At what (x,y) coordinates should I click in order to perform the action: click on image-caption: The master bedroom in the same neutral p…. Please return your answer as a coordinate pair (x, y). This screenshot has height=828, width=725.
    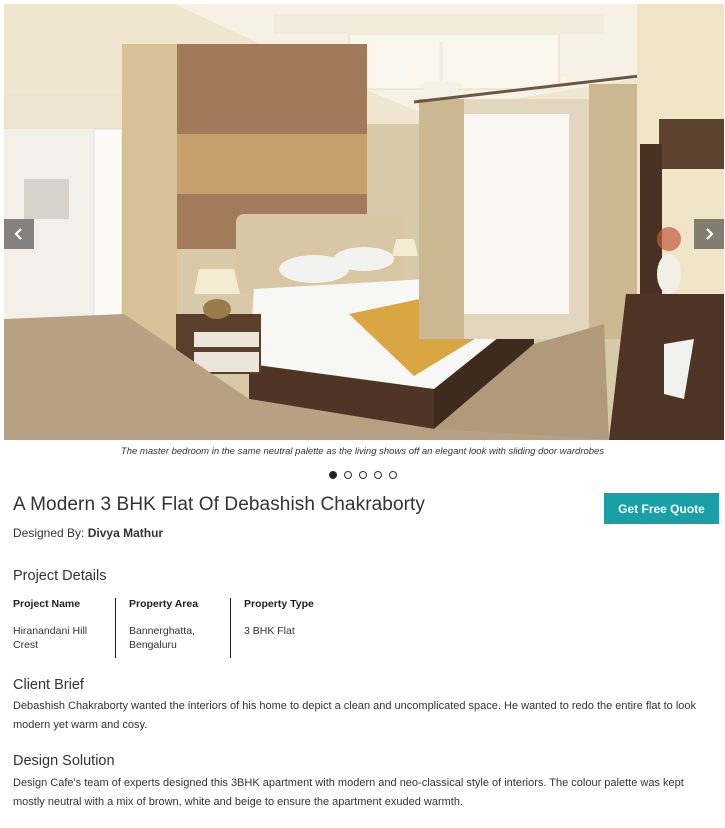
    Looking at the image, I should click on (362, 451).